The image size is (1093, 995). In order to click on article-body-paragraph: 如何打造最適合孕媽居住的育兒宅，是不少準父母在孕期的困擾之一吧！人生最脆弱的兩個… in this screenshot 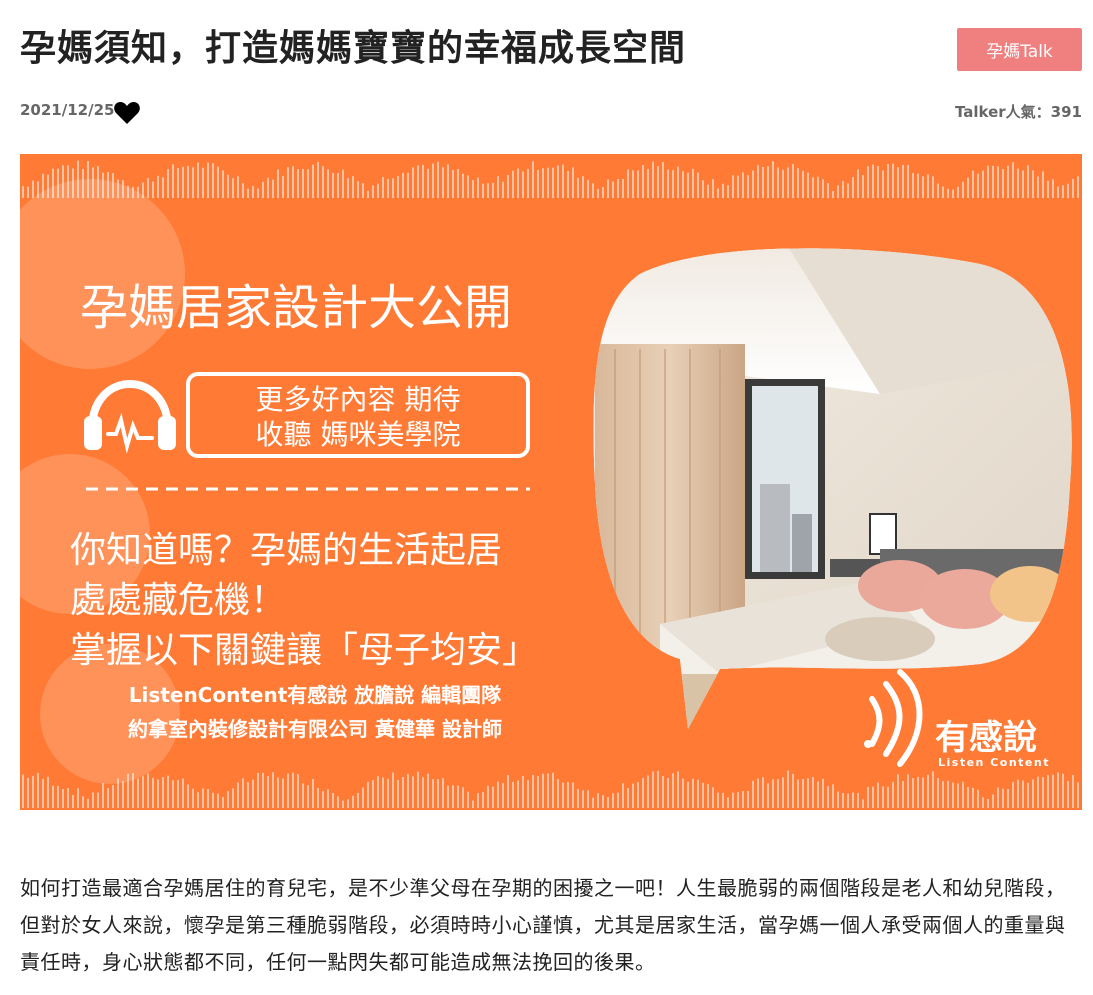, I will do `click(543, 925)`.